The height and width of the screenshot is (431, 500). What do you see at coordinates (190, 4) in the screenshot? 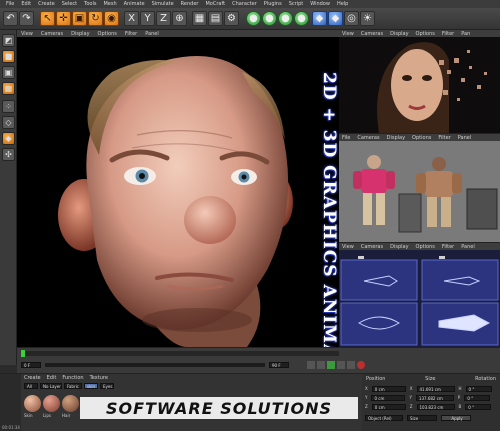
I see `menu-render: Render` at bounding box center [190, 4].